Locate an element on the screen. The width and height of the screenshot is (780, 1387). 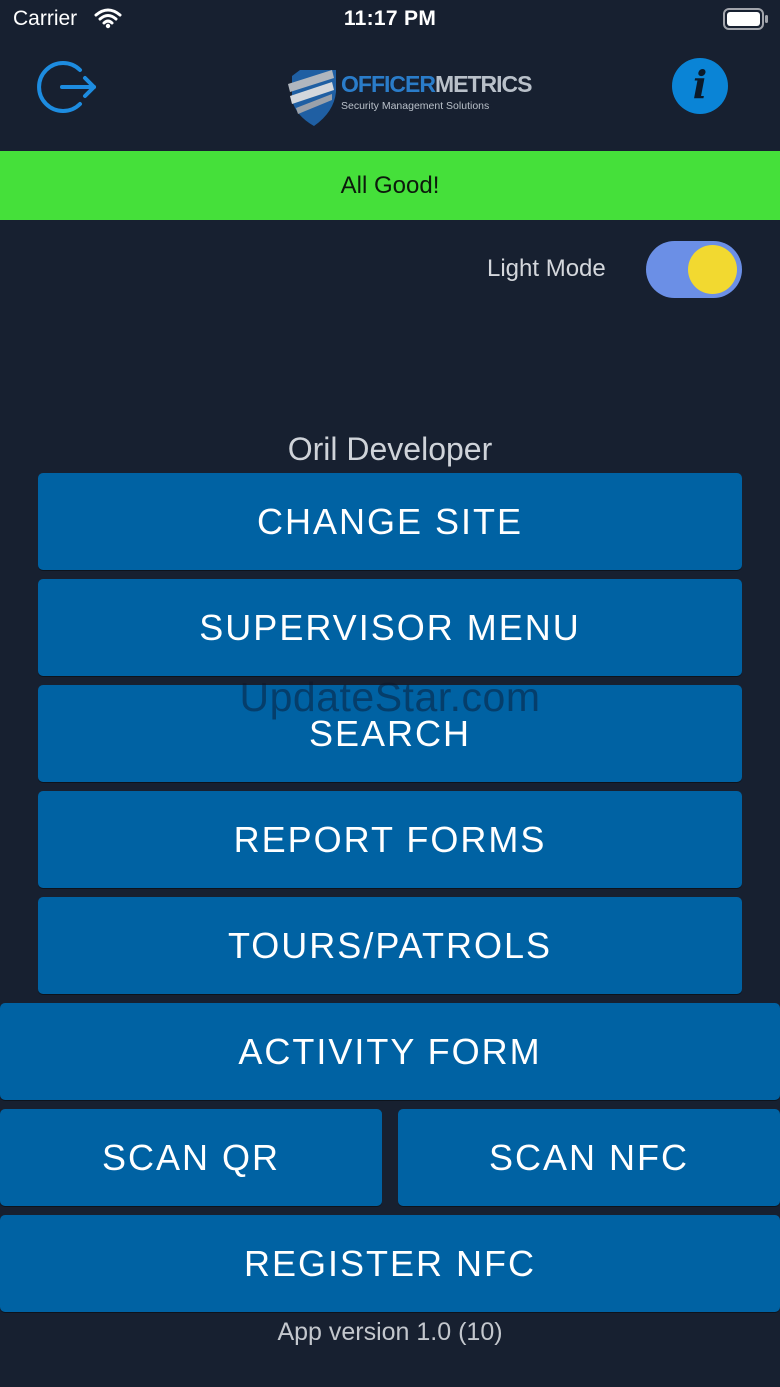
clock: 11:17 PM is located at coordinates (390, 18).